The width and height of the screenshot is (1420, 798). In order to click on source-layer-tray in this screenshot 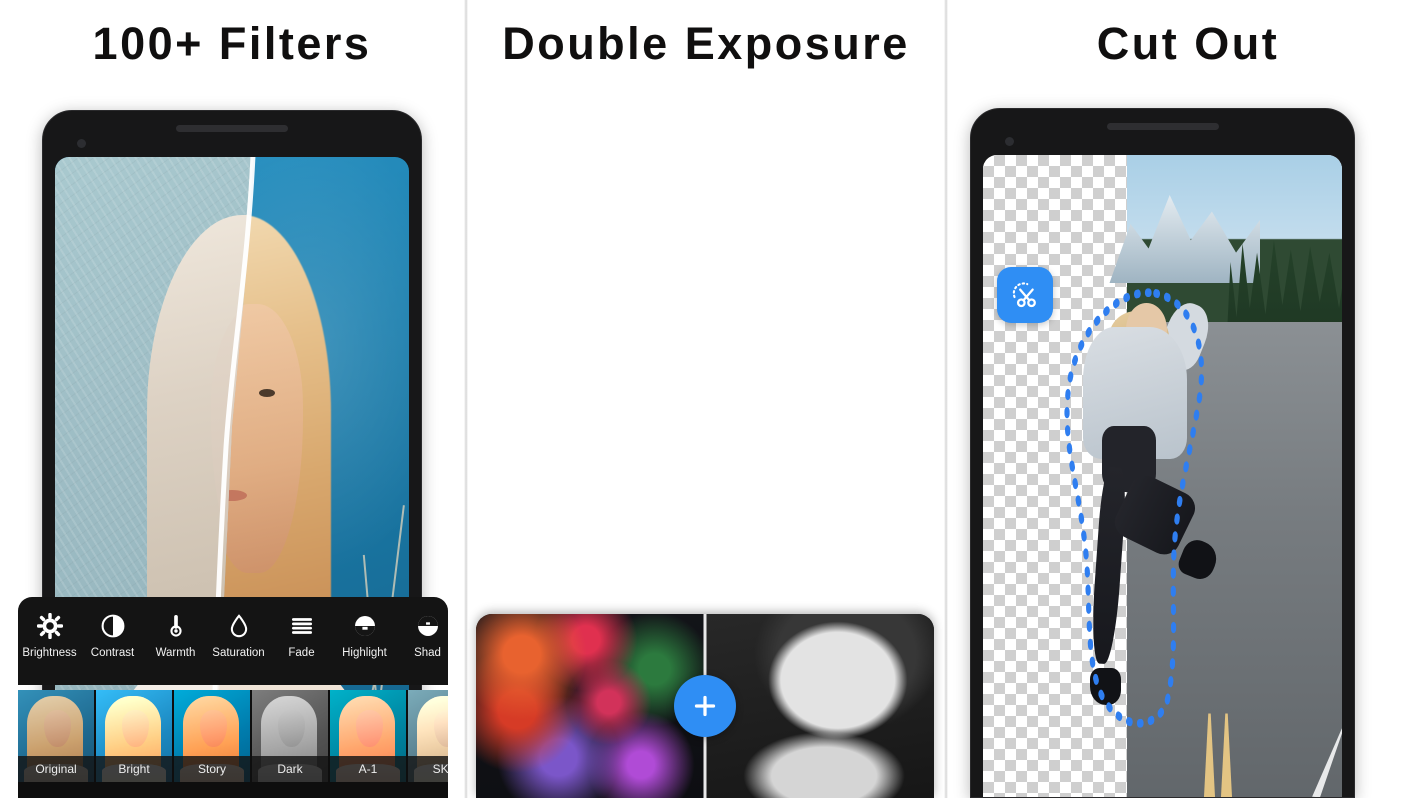, I will do `click(705, 706)`.